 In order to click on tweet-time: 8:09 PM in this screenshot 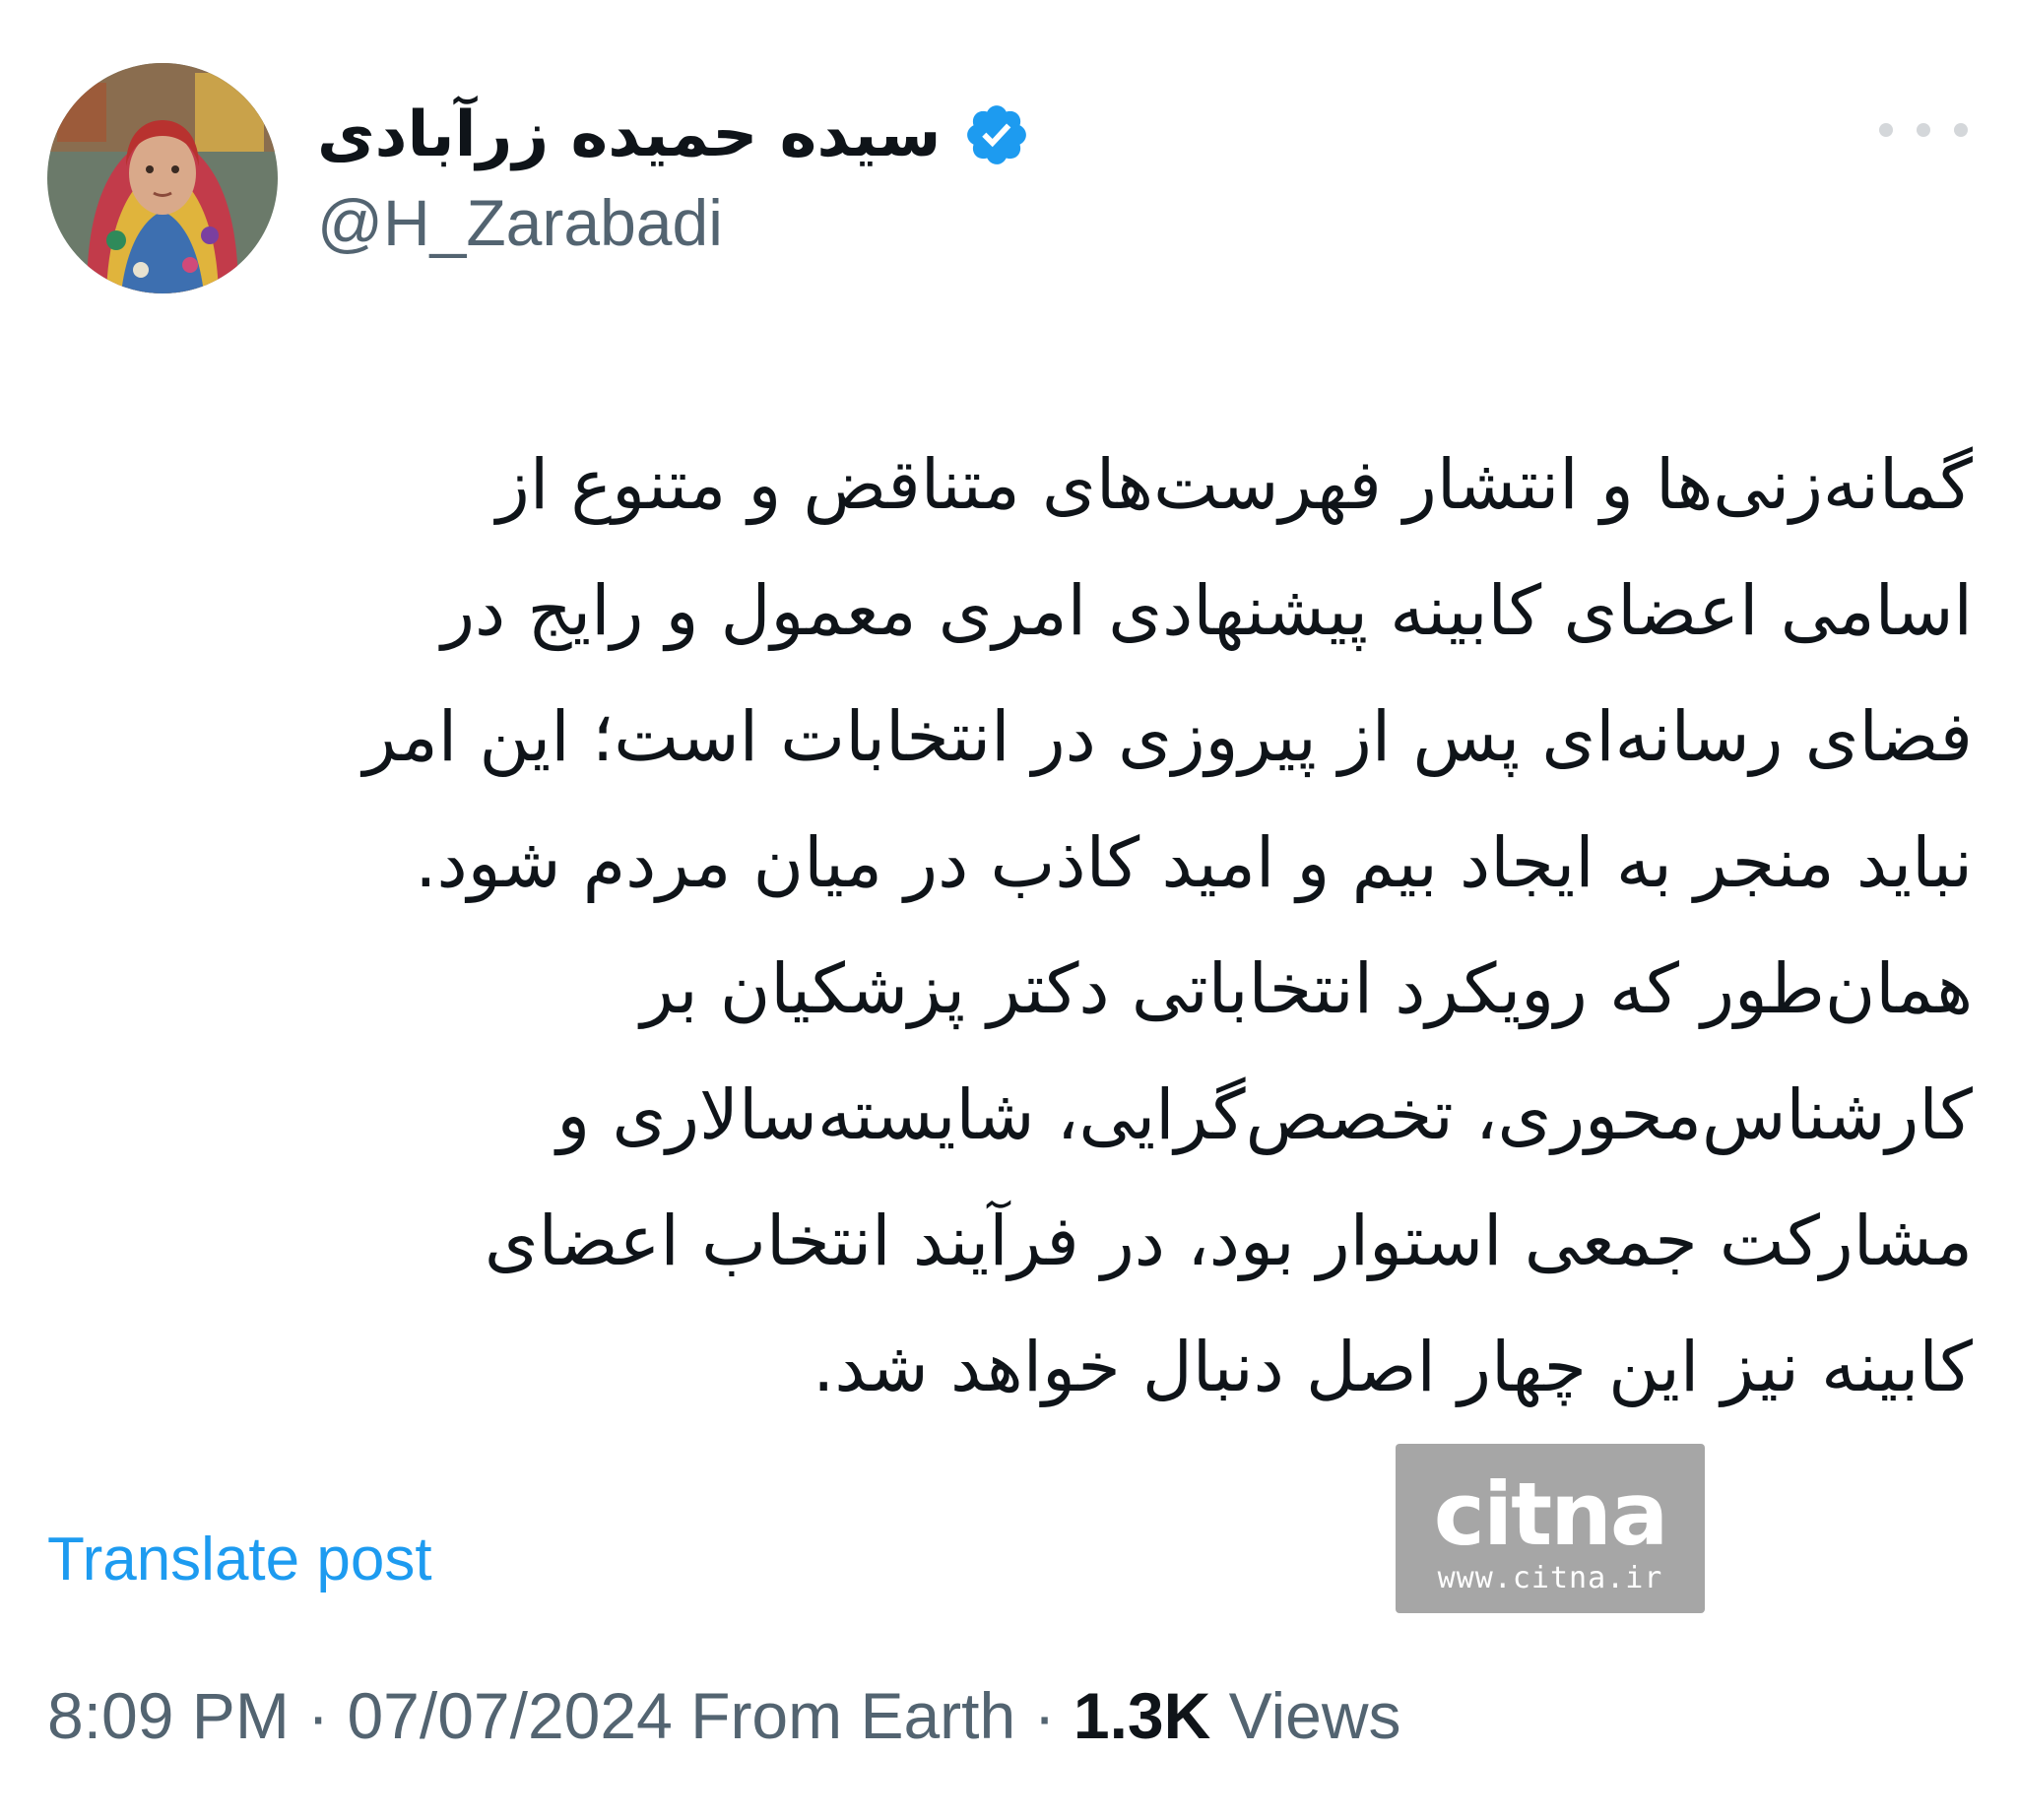, I will do `click(168, 1715)`.